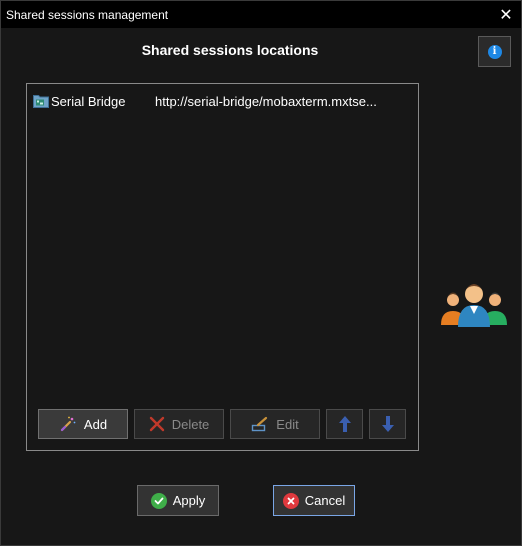 The image size is (522, 546). What do you see at coordinates (95, 424) in the screenshot?
I see `add-label: Add` at bounding box center [95, 424].